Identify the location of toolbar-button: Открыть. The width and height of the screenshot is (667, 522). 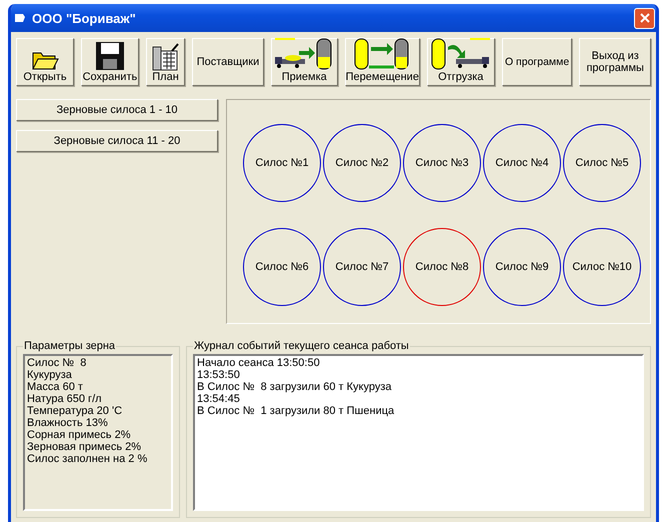
(45, 62).